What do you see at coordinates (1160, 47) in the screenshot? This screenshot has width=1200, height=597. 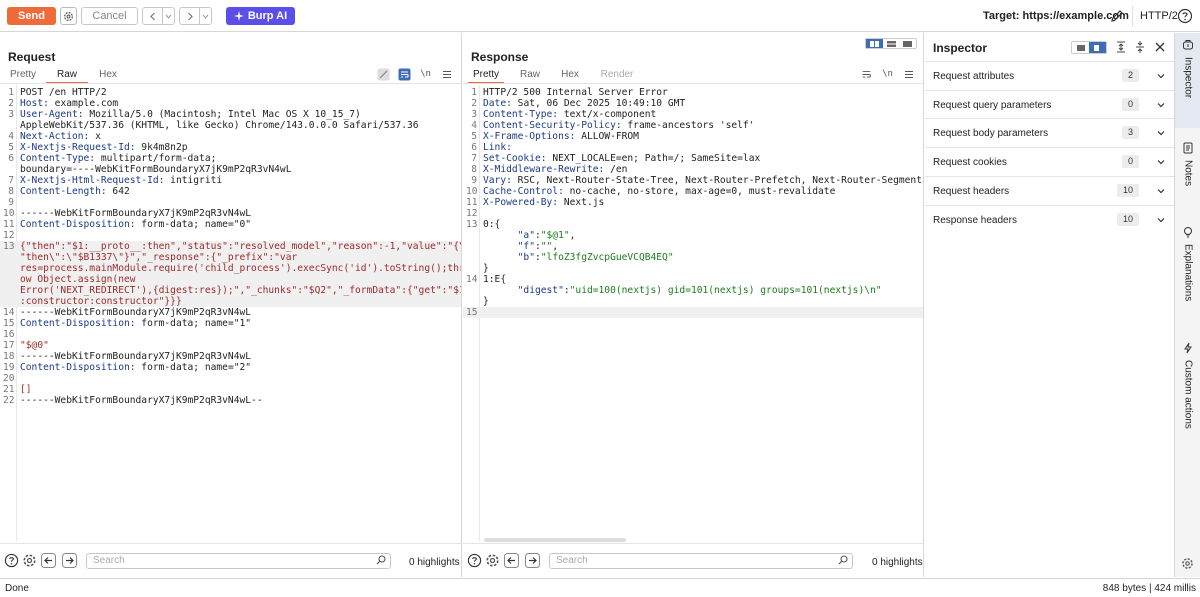 I see `close-inspector-button` at bounding box center [1160, 47].